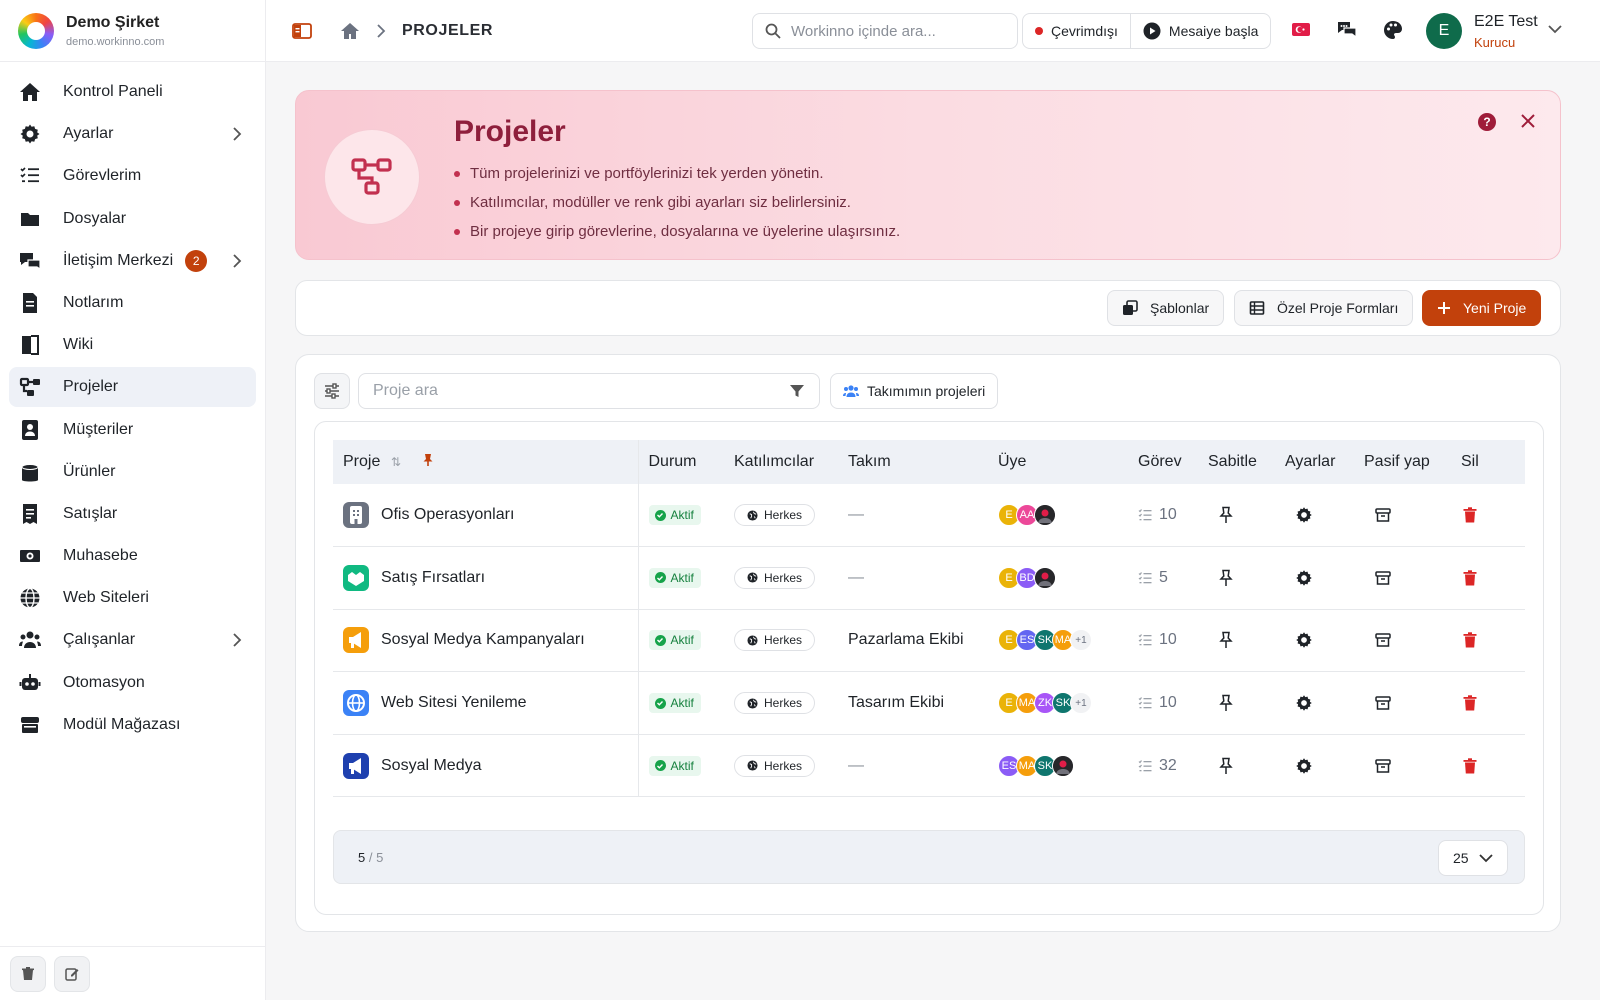 This screenshot has width=1600, height=1000. I want to click on sidebar-item-contacts: Müşteriler, so click(132, 430).